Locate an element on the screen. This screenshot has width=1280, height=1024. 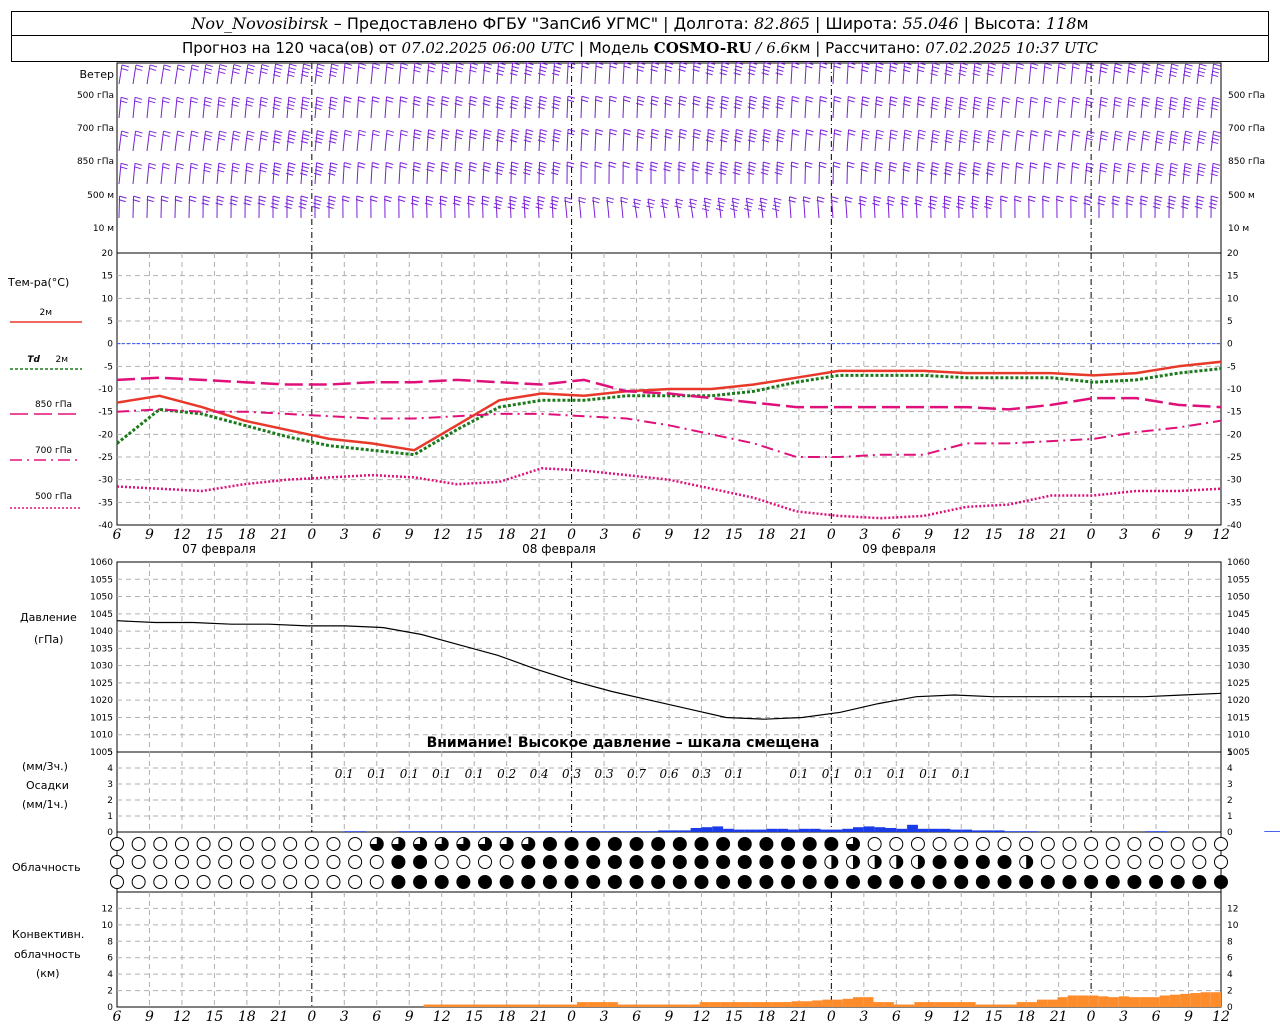
x-tick-label-bottom: 0 is located at coordinates (831, 1016).